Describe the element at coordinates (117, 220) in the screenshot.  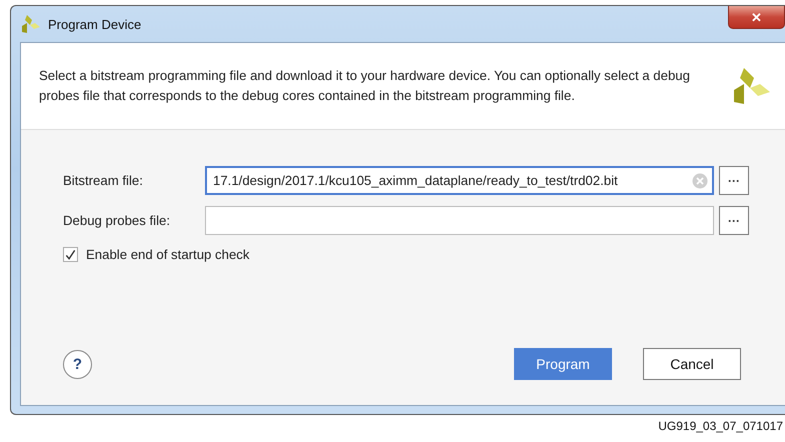
I see `field-label: Debug probes file:` at that location.